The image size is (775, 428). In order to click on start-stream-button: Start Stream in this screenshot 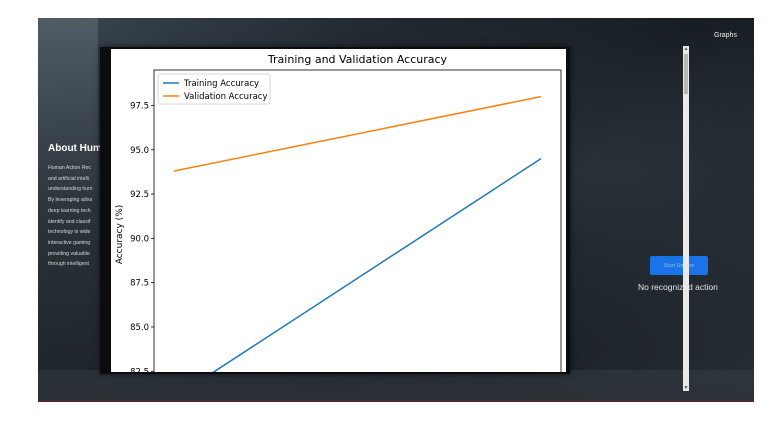, I will do `click(679, 265)`.